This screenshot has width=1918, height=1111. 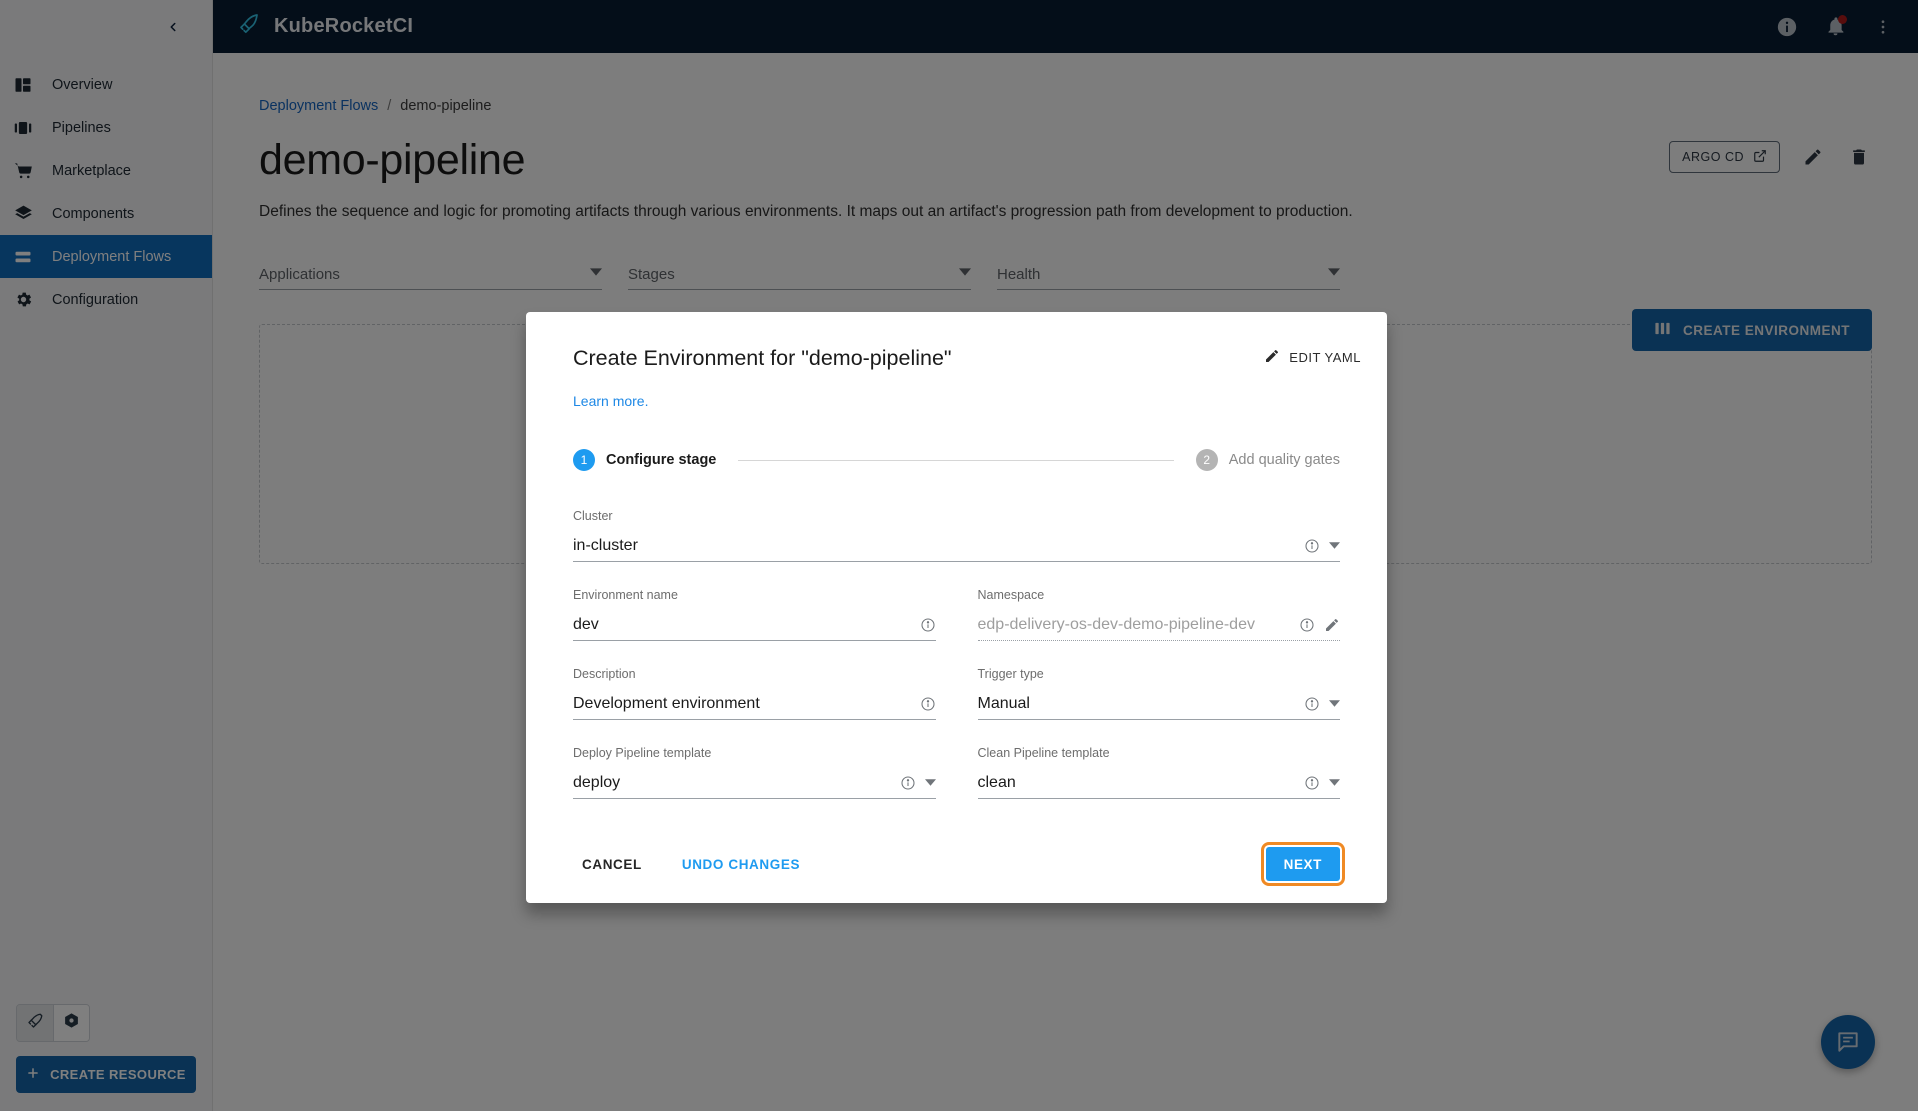 I want to click on field-label: Deploy Pipeline template, so click(x=642, y=753).